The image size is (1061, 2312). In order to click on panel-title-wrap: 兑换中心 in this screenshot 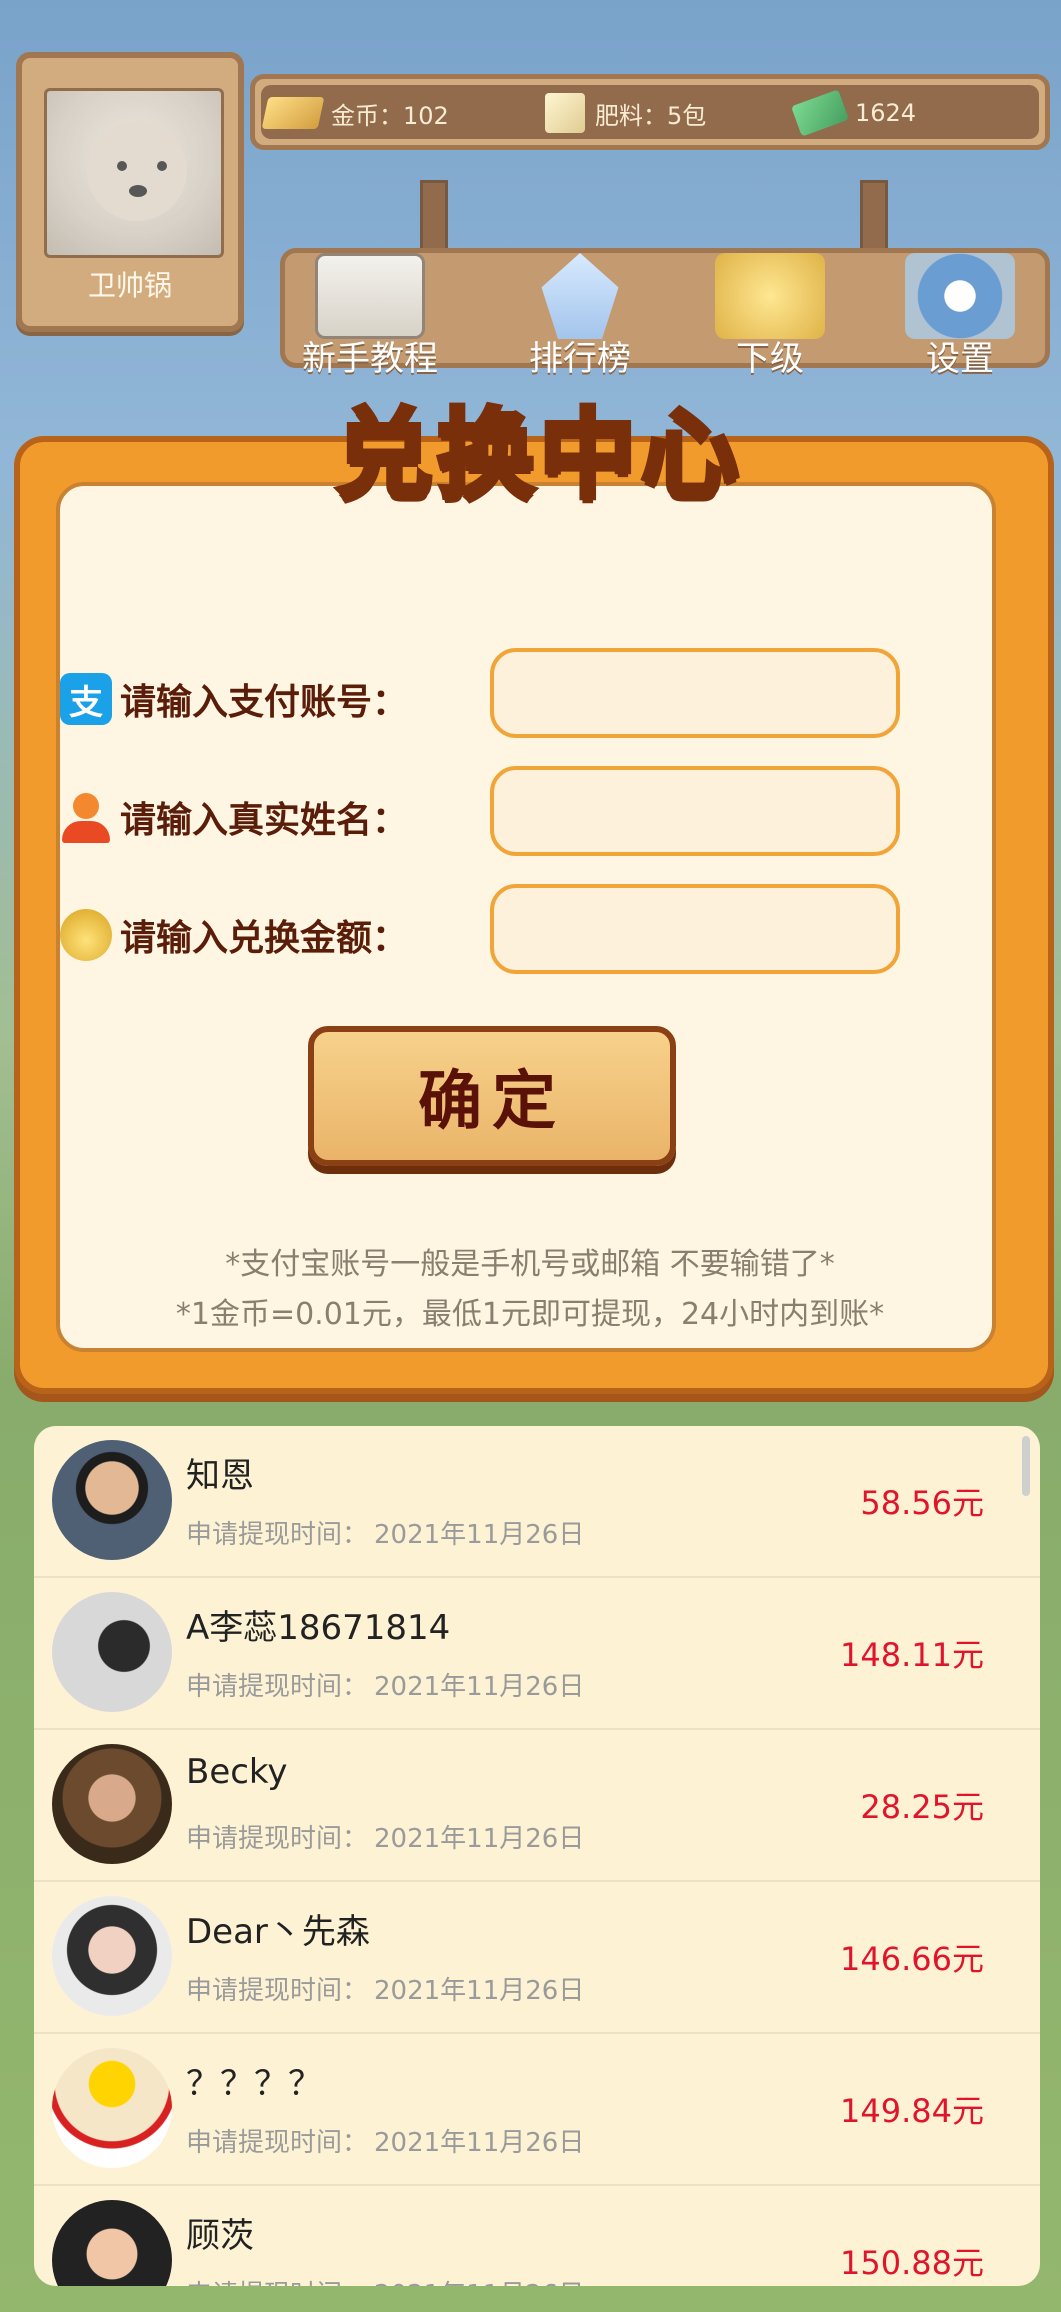, I will do `click(540, 446)`.